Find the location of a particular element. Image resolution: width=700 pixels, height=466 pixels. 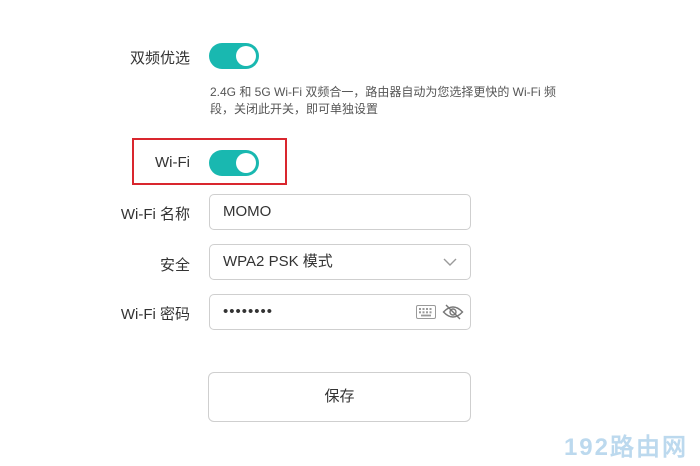

hide-password-eye-icon is located at coordinates (453, 312).